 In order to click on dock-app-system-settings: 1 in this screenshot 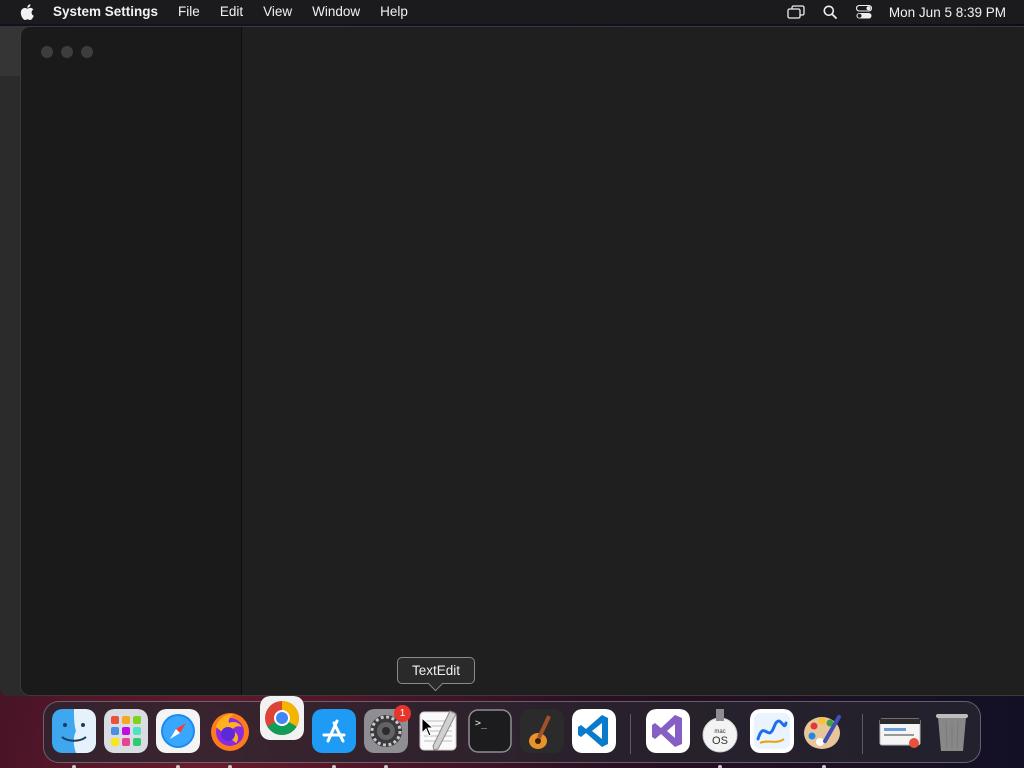, I will do `click(387, 736)`.